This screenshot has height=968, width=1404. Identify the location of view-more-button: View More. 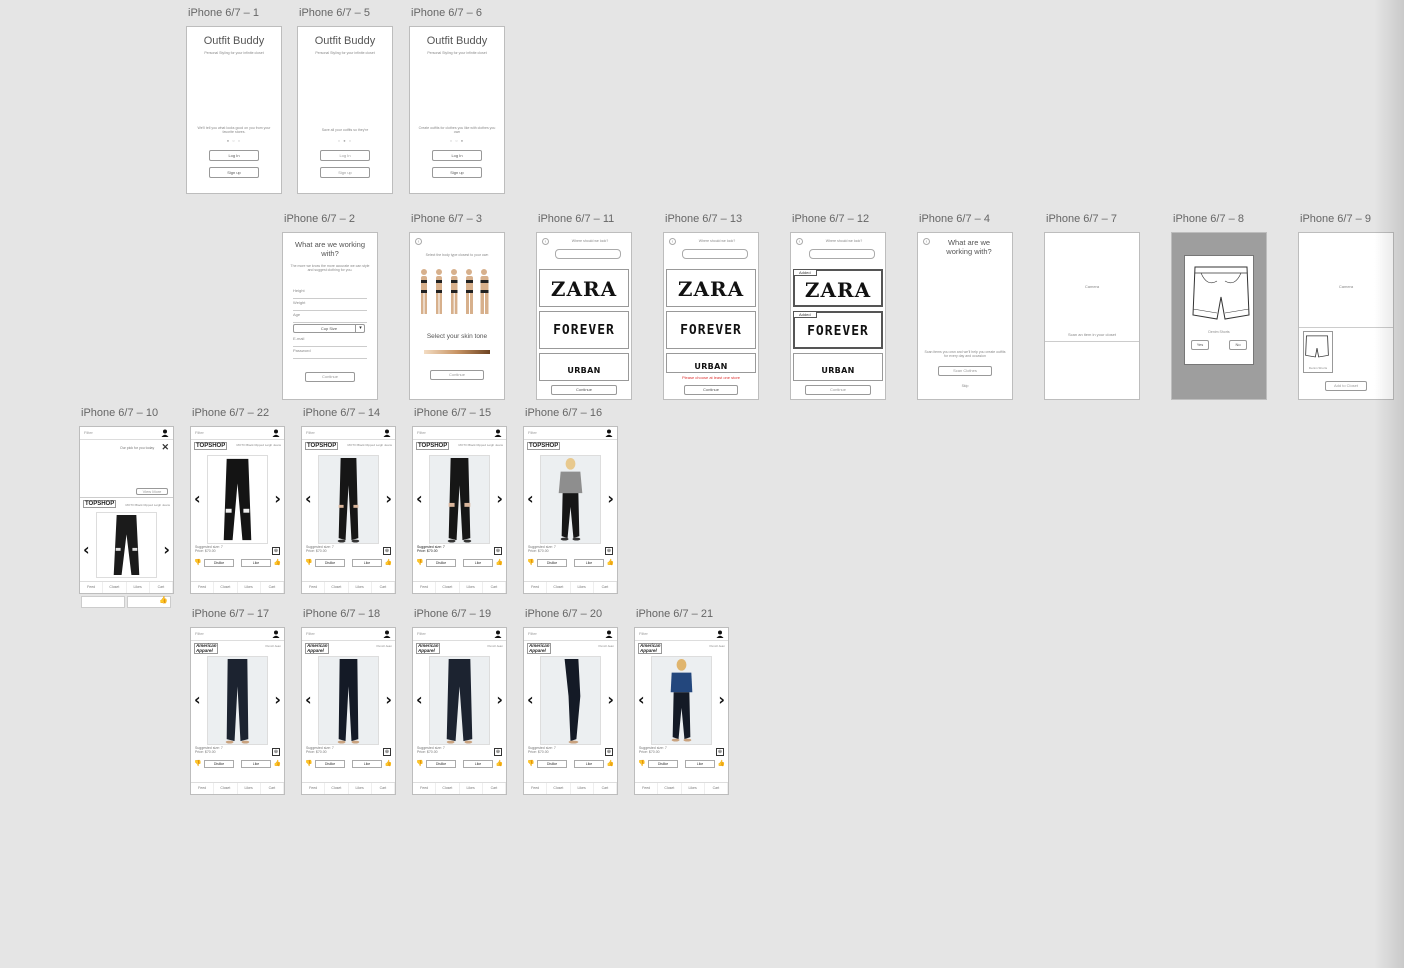
(152, 491).